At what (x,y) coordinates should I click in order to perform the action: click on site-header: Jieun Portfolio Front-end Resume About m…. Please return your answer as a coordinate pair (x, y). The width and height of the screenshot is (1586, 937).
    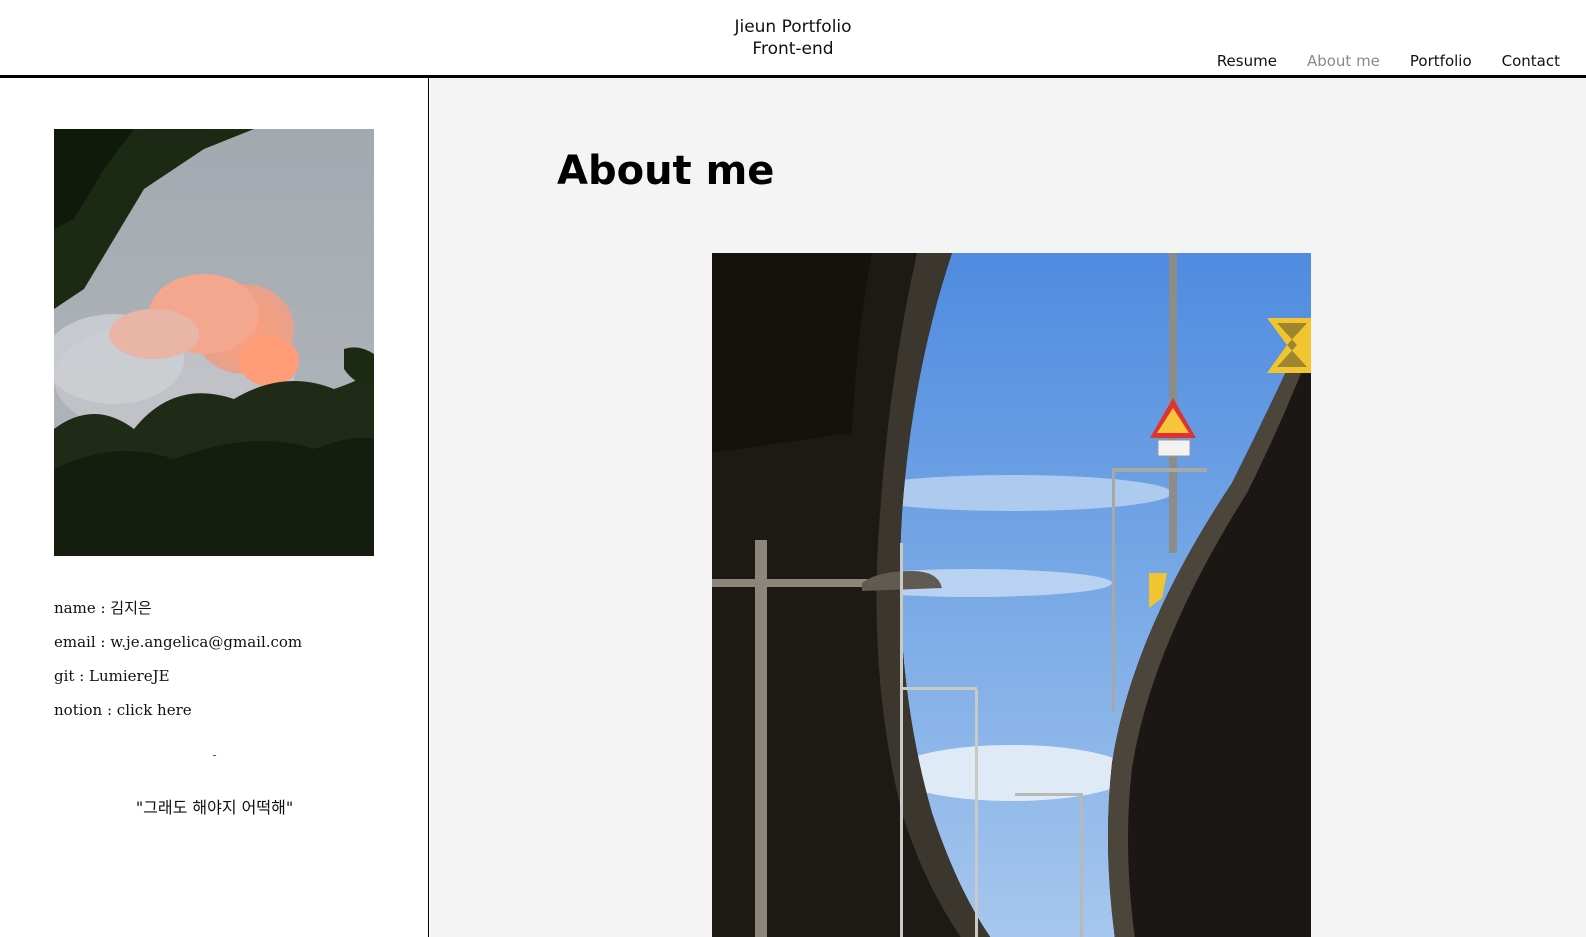
    Looking at the image, I should click on (793, 39).